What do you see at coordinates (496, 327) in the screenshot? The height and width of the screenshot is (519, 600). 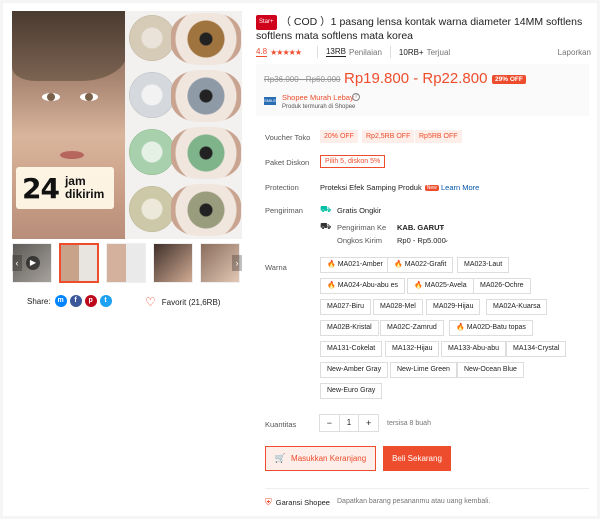 I see `color-option-label: MA02D-Batu topas` at bounding box center [496, 327].